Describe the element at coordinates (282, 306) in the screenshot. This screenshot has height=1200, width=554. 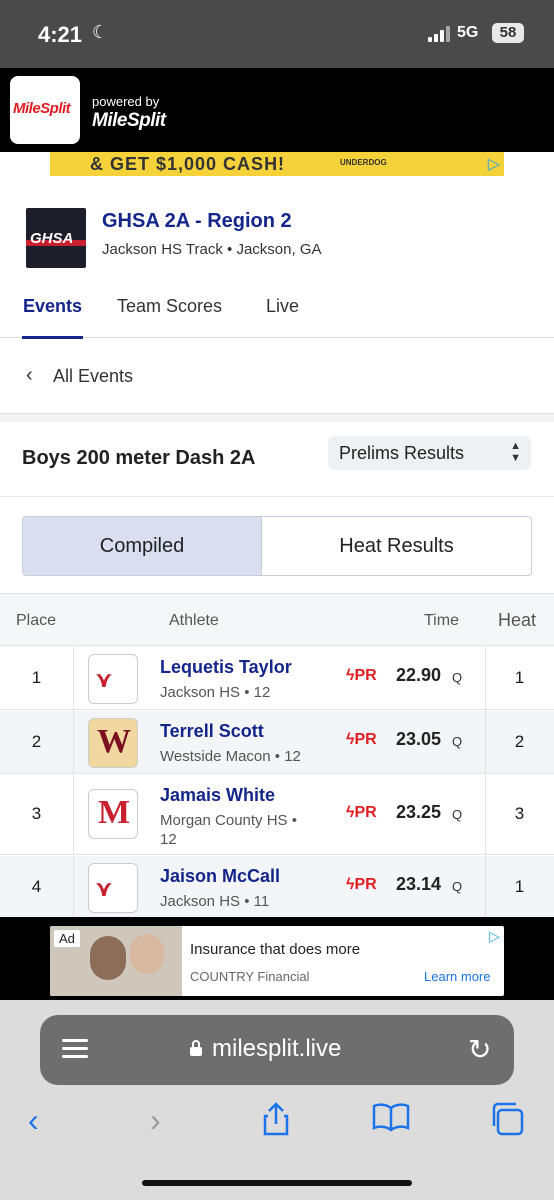
I see `tab-live: Live` at that location.